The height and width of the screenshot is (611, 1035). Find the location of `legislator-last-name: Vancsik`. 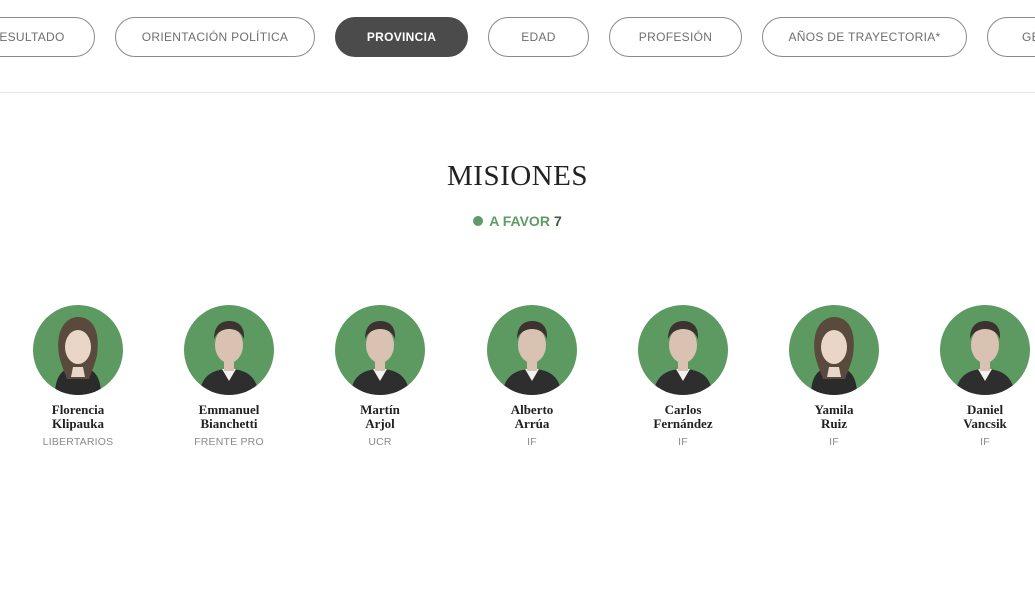

legislator-last-name: Vancsik is located at coordinates (985, 423).